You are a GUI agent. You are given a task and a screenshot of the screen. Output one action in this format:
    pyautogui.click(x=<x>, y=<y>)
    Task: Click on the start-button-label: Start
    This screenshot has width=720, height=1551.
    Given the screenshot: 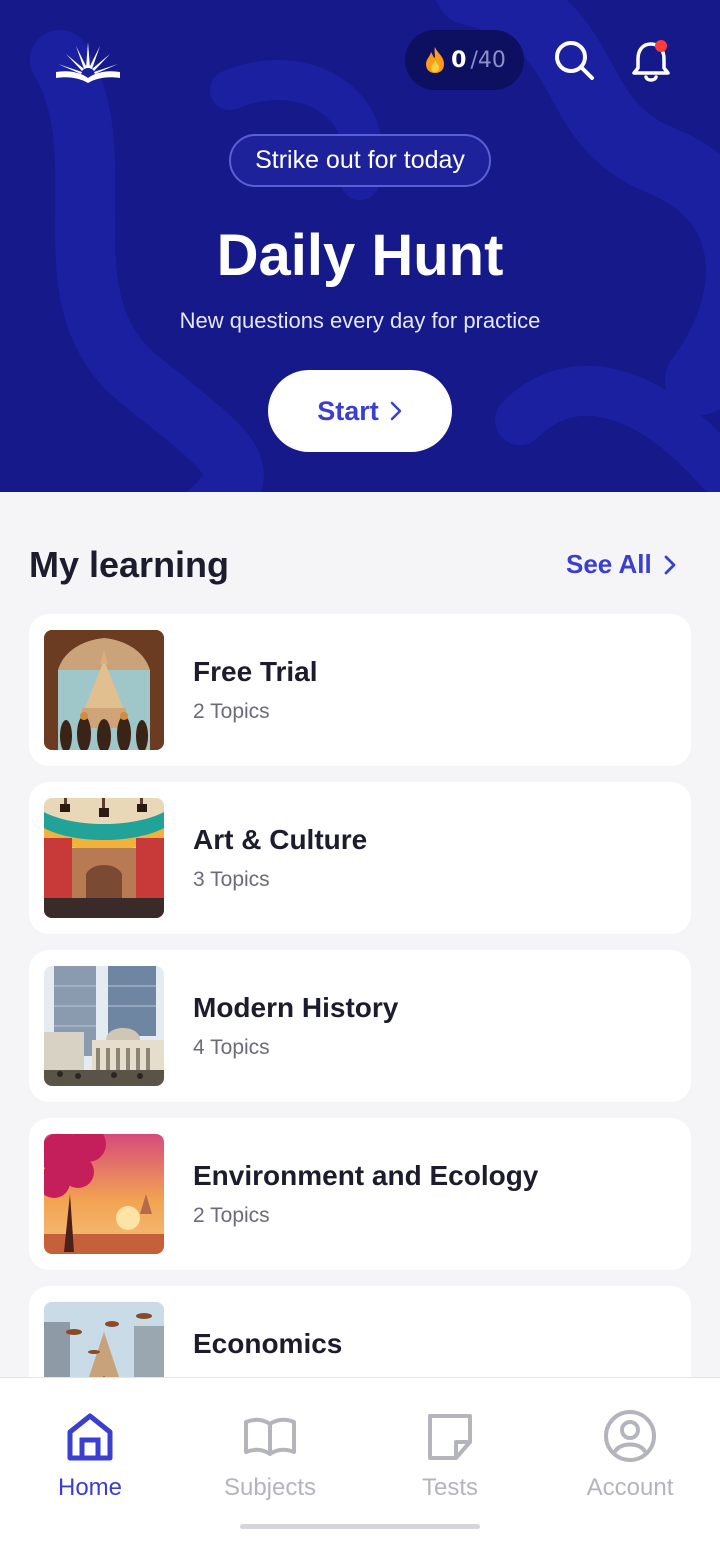 What is the action you would take?
    pyautogui.click(x=348, y=410)
    